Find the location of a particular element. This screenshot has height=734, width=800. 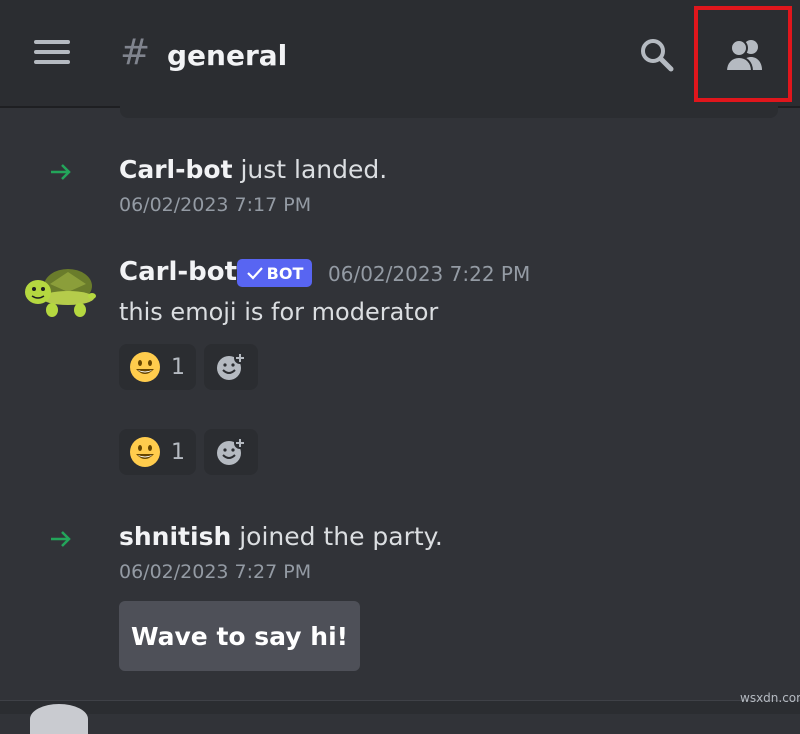

join-timestamp: 06/02/2023 7:17 PM is located at coordinates (215, 205).